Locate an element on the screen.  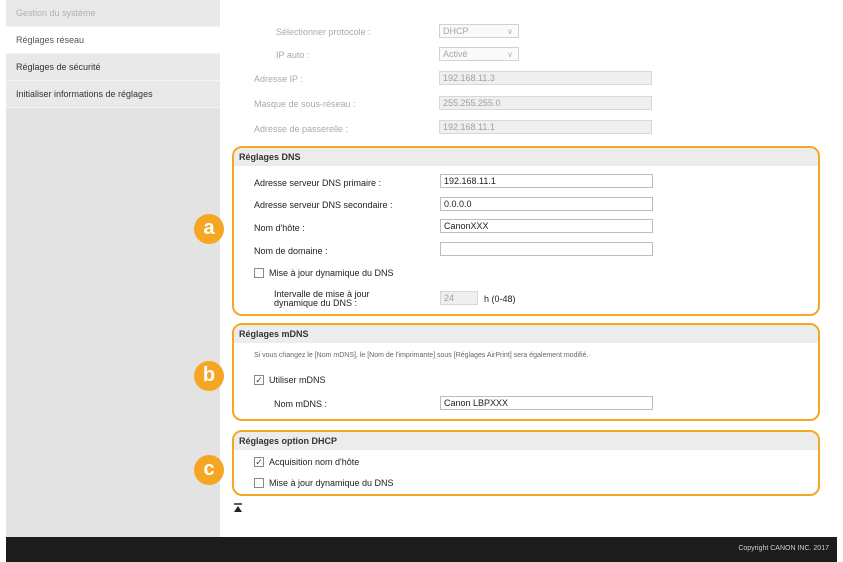
auto-ip-label: IP auto : is located at coordinates (293, 55).